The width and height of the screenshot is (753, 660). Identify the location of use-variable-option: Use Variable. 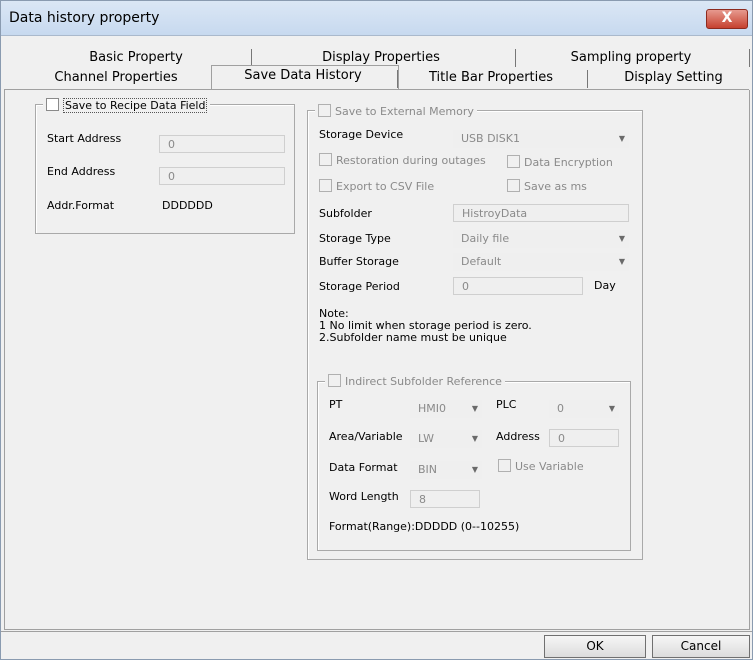
(541, 466).